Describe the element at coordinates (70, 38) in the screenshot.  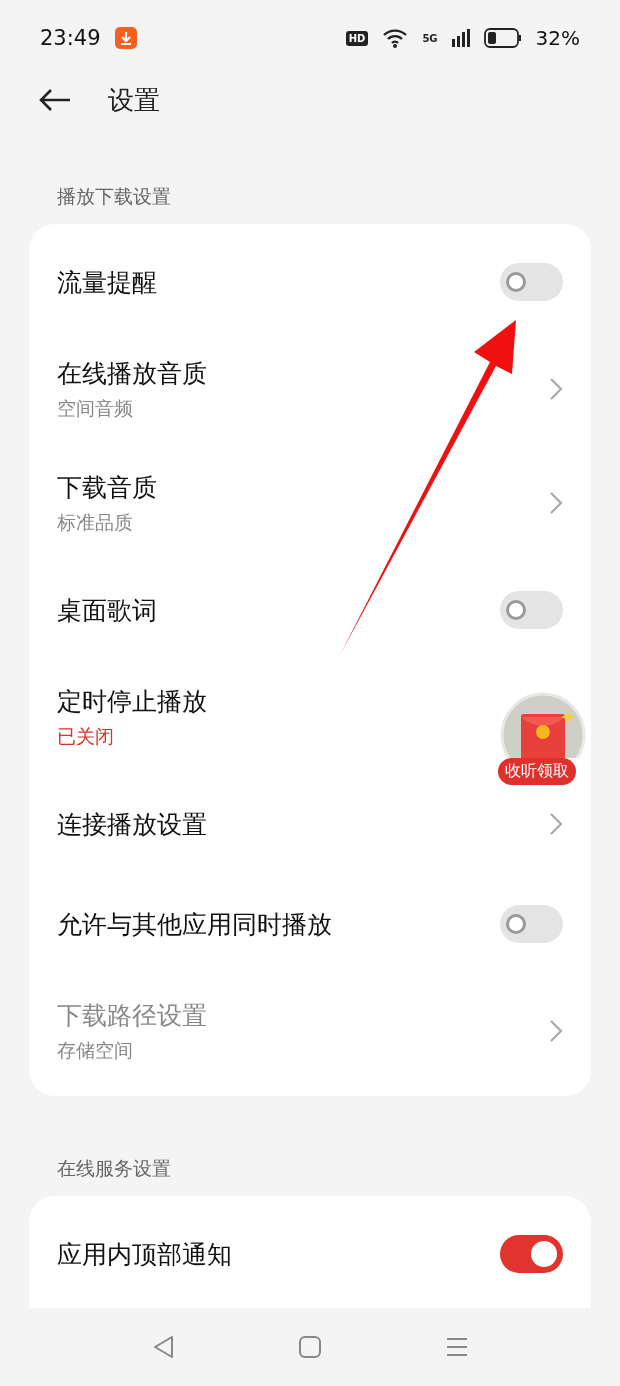
I see `clock: 23:49` at that location.